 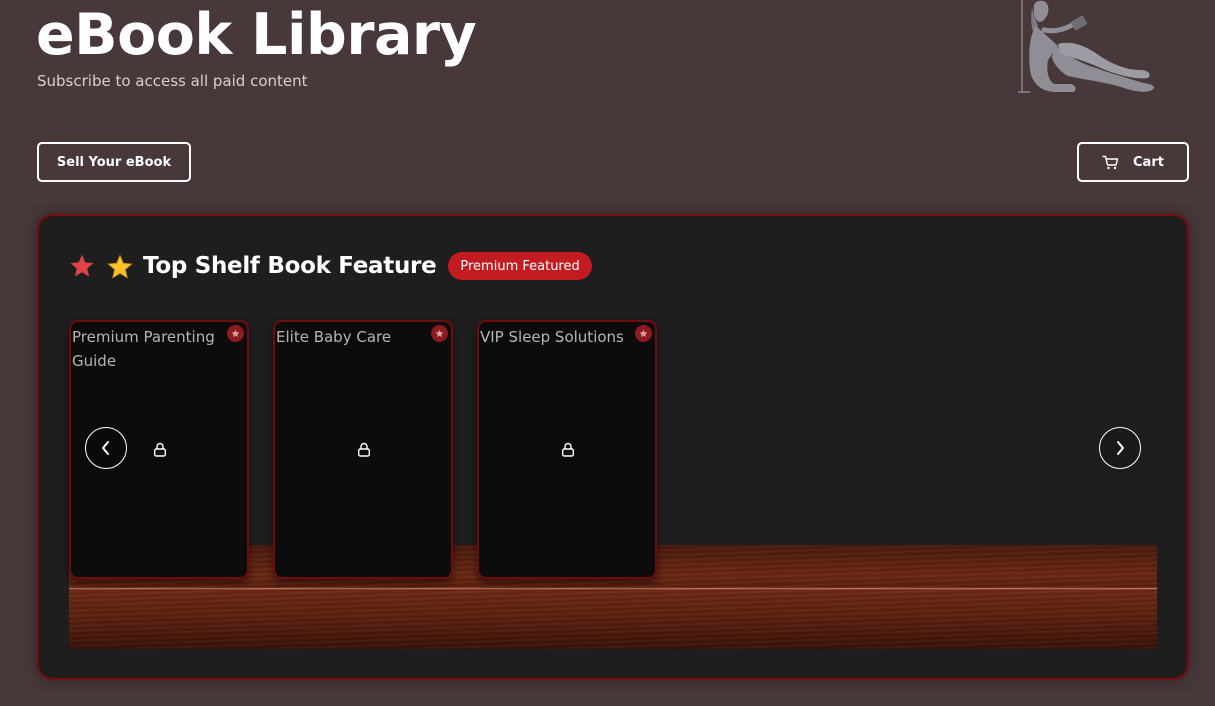 I want to click on page-title: eBook Library, so click(x=256, y=35).